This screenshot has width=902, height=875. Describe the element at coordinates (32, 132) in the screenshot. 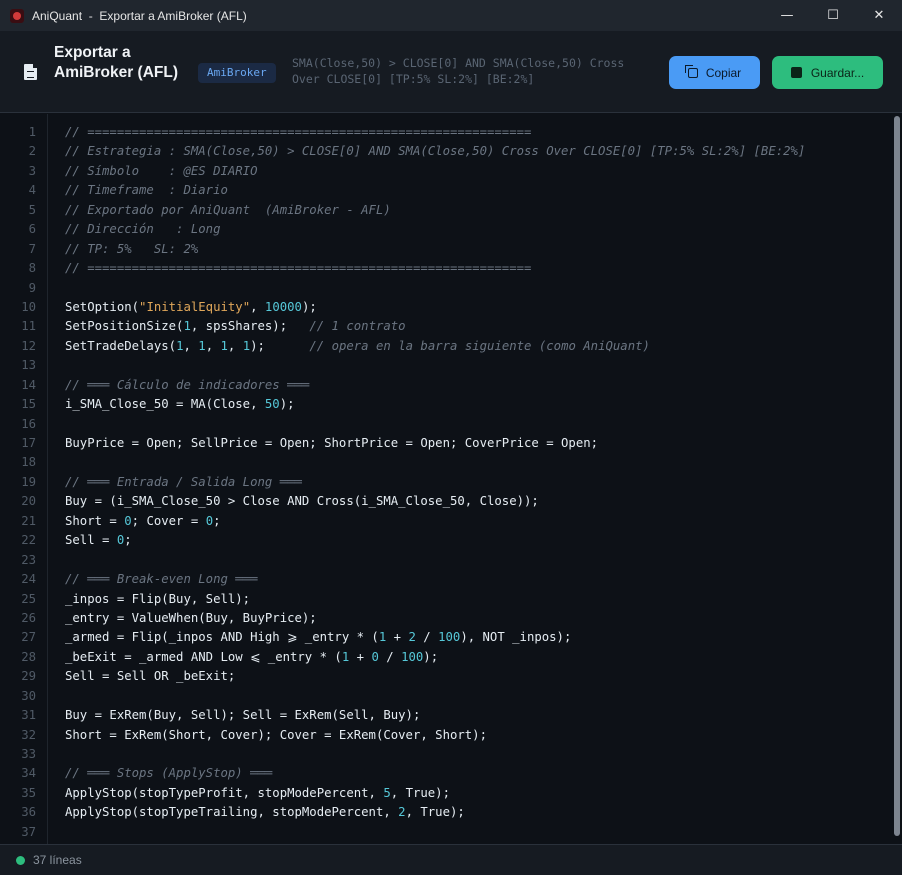

I see `line-number: 1` at that location.